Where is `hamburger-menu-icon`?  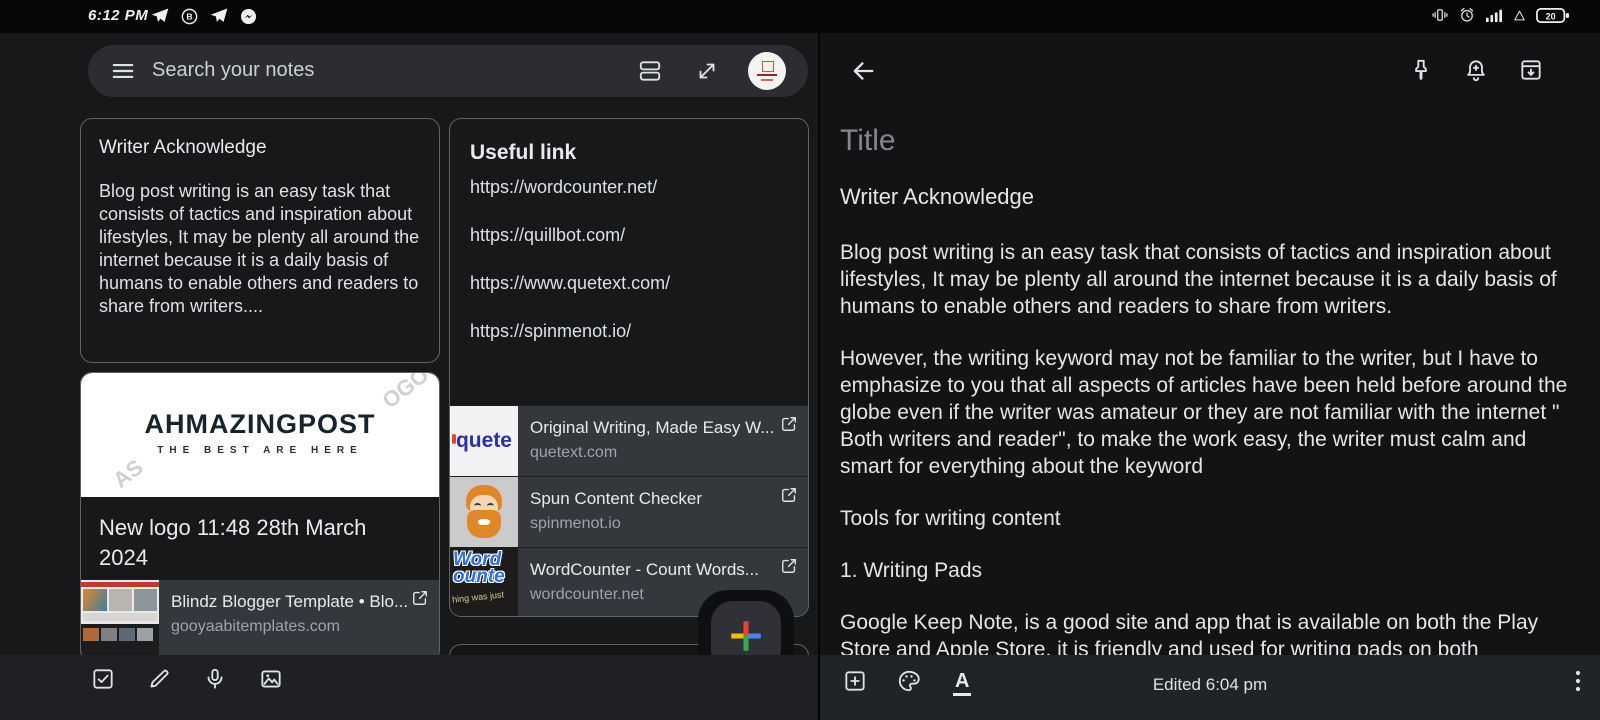 hamburger-menu-icon is located at coordinates (123, 71).